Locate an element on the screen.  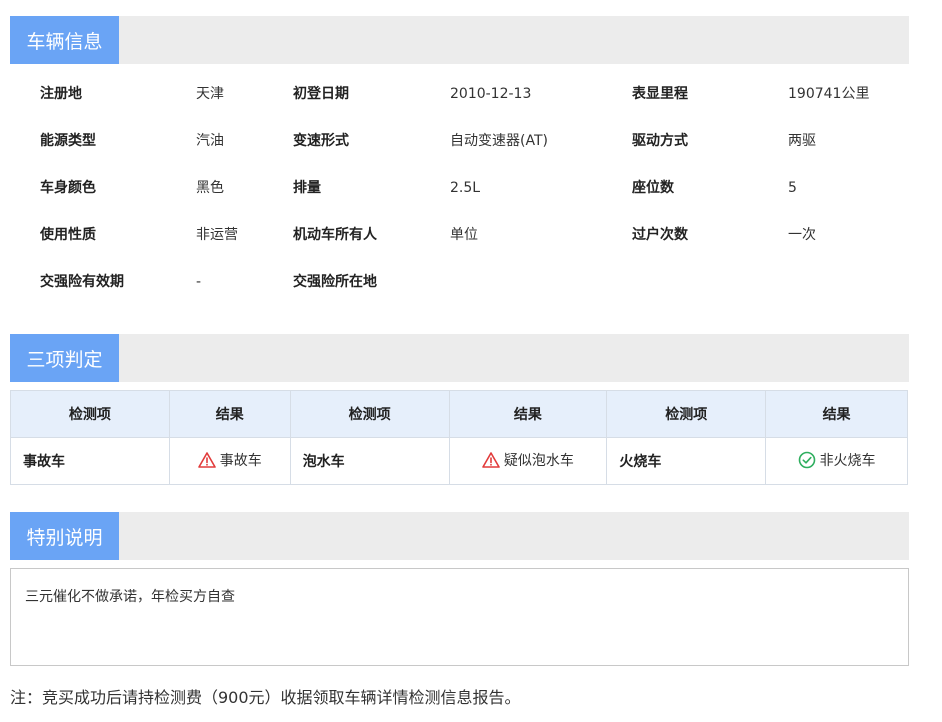
info-label: 座位数 is located at coordinates (653, 188).